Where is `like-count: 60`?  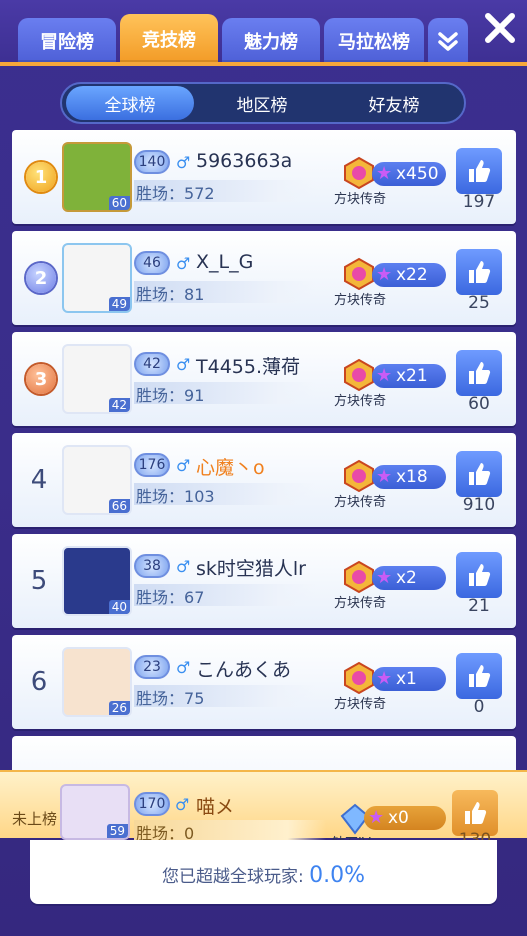
like-count: 60 is located at coordinates (479, 404).